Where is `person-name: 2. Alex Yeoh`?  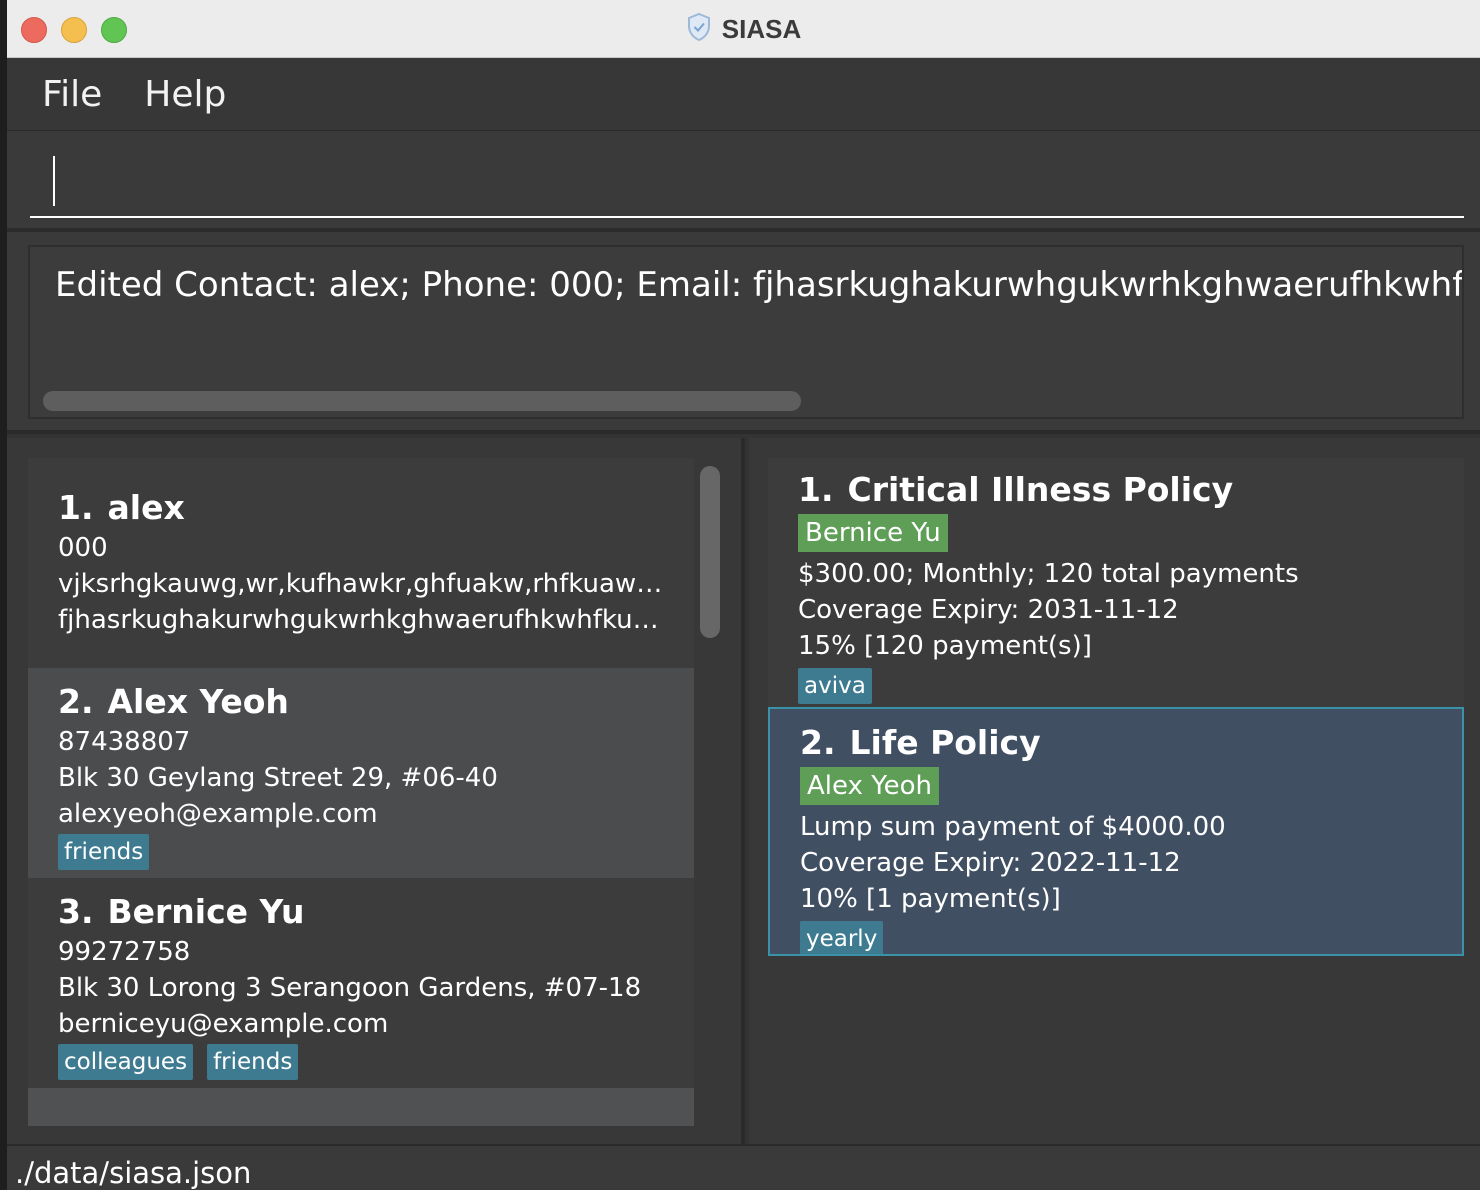
person-name: 2. Alex Yeoh is located at coordinates (173, 701).